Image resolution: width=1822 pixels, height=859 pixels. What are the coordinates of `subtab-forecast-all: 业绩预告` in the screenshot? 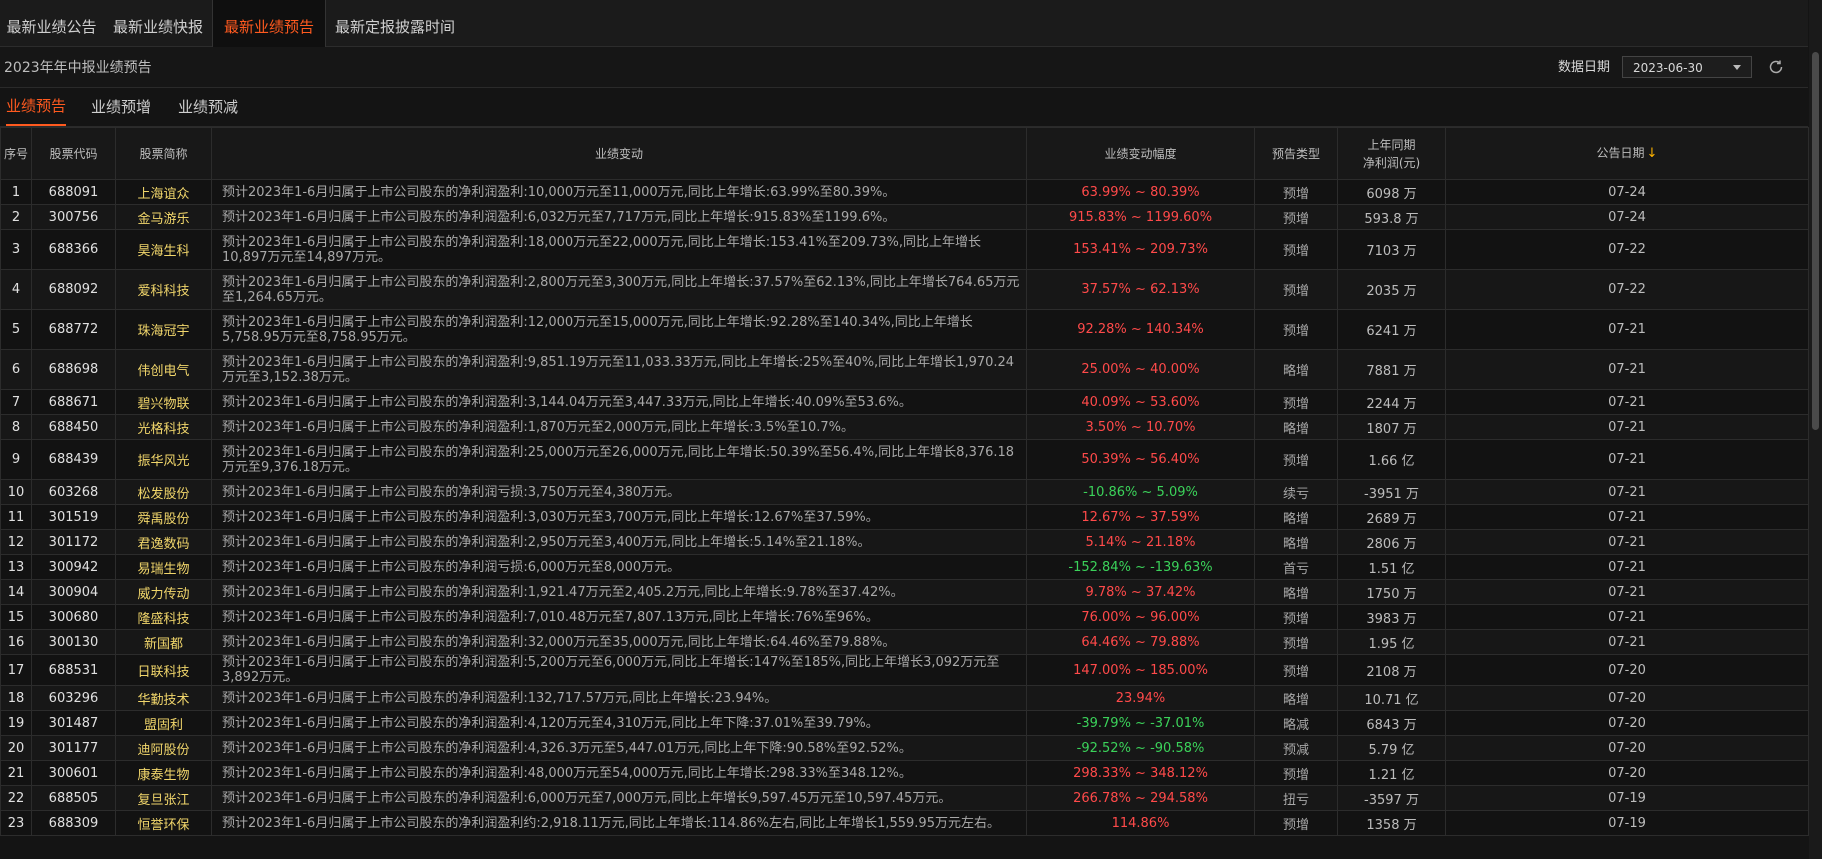 It's located at (36, 107).